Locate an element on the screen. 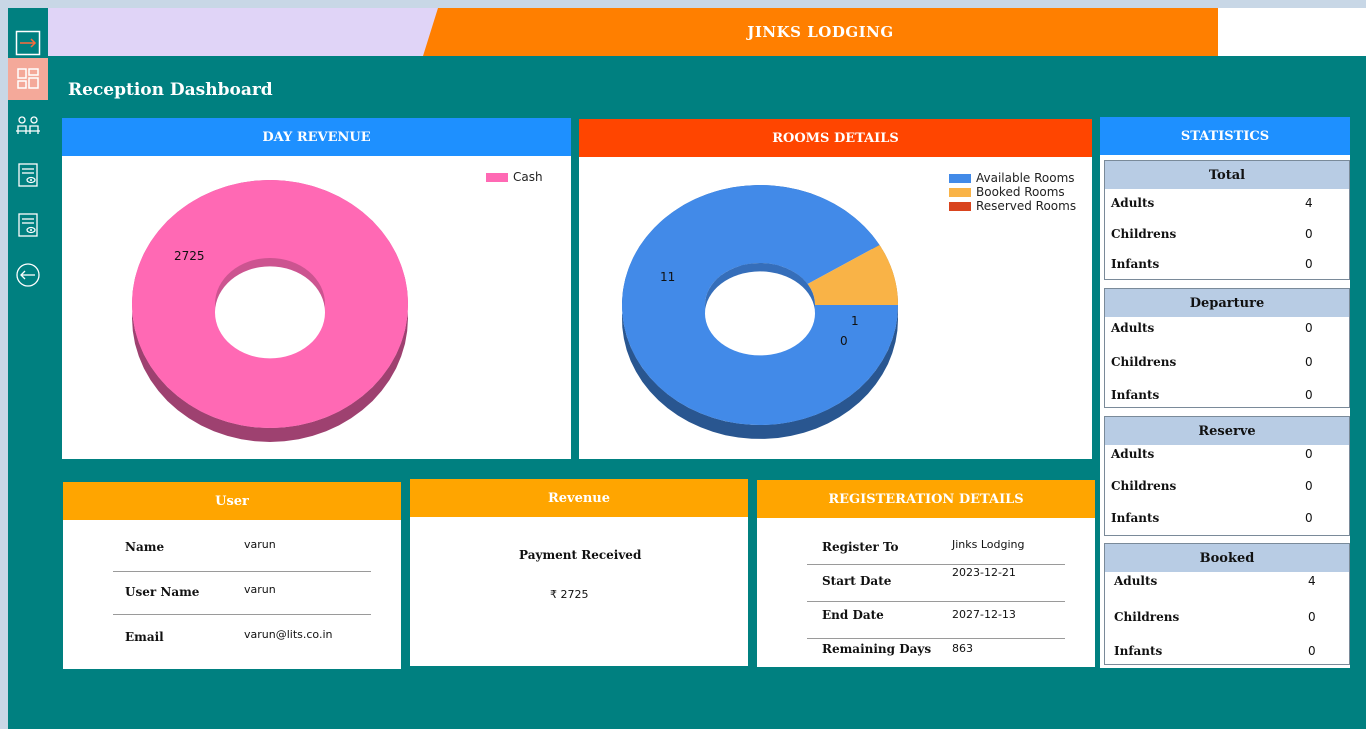 The height and width of the screenshot is (729, 1366). reception-people-icon is located at coordinates (28, 127).